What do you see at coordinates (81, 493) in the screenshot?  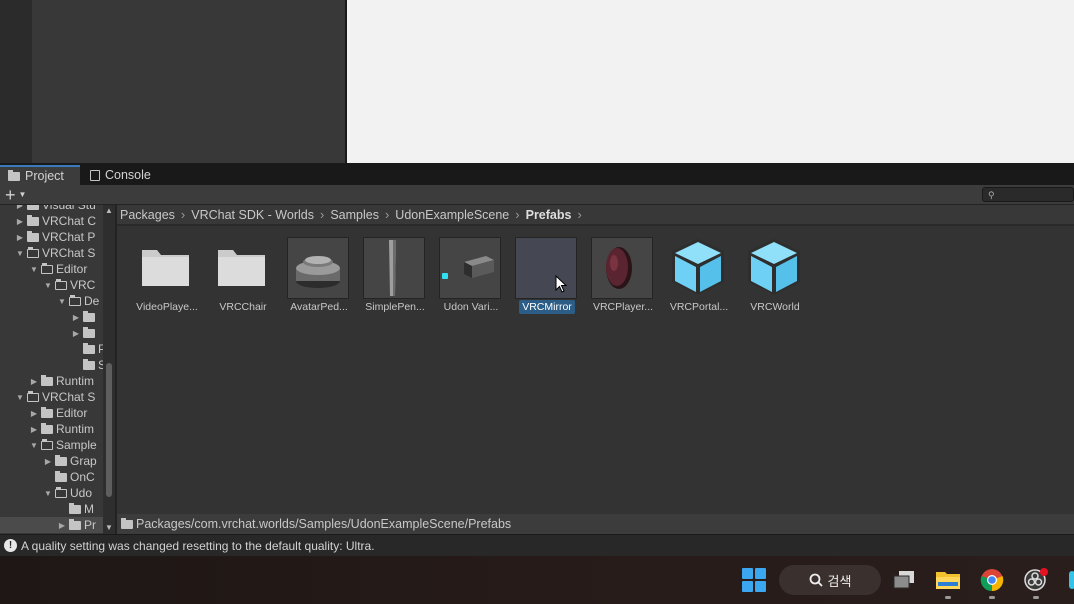 I see `tree-item-label: Udo` at bounding box center [81, 493].